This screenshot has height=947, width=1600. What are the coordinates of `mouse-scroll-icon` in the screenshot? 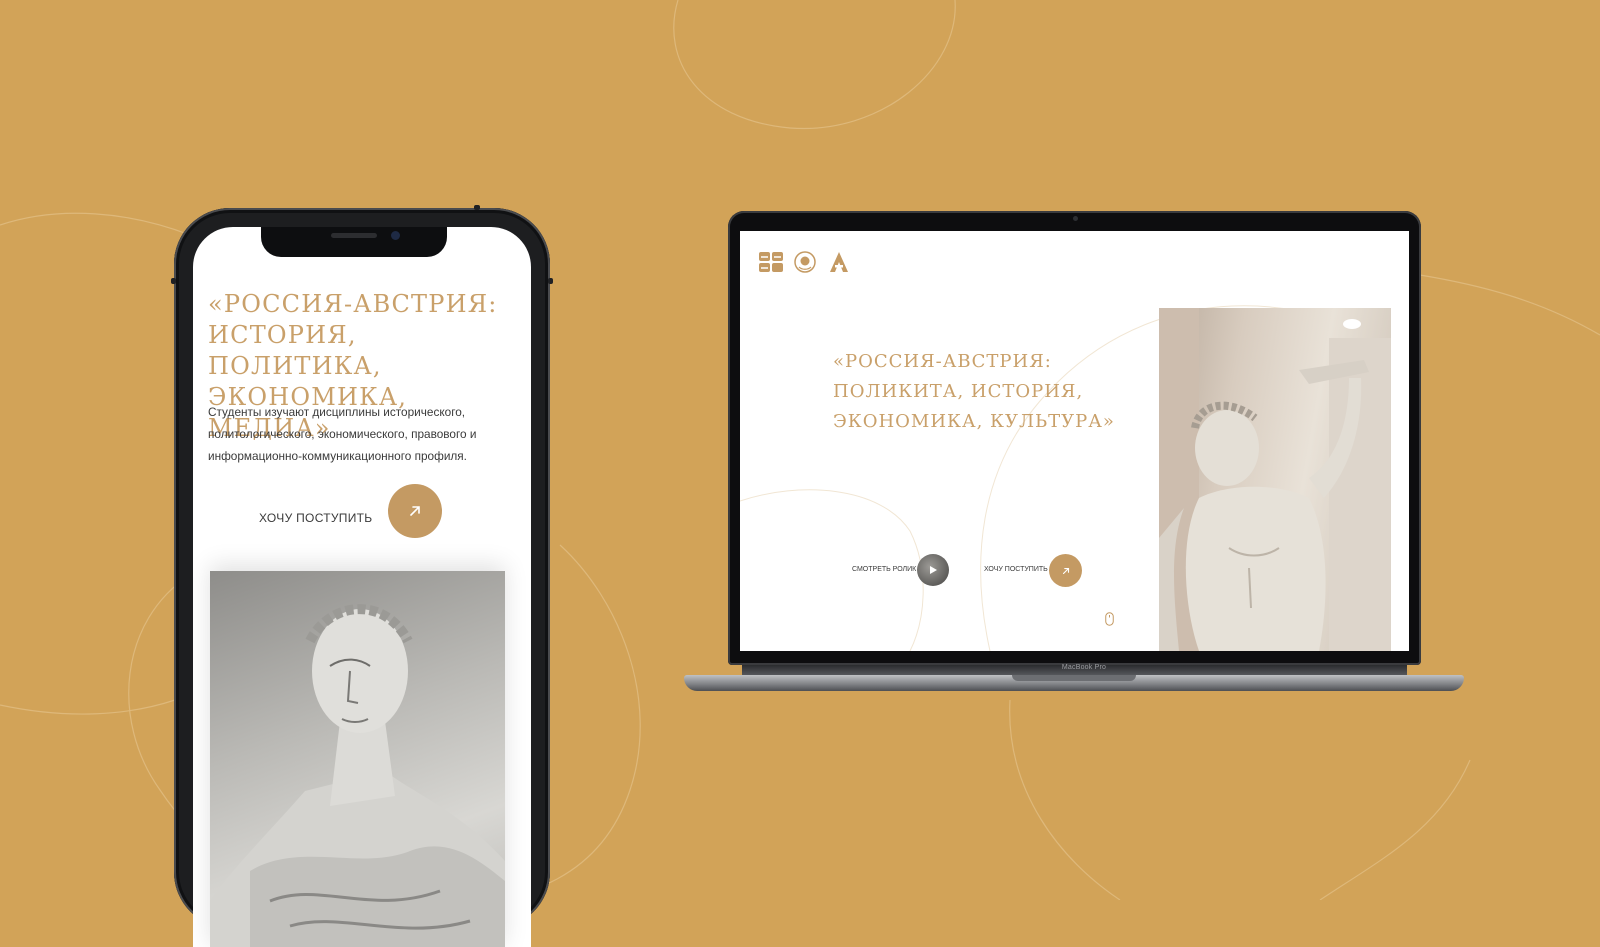 It's located at (1109, 619).